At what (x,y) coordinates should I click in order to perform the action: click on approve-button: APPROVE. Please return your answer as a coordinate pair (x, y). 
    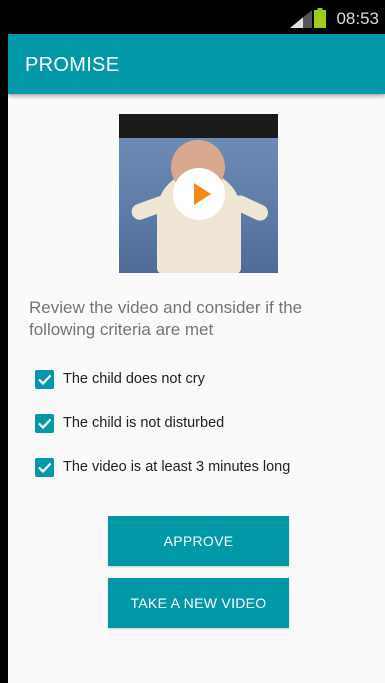
    Looking at the image, I should click on (198, 541).